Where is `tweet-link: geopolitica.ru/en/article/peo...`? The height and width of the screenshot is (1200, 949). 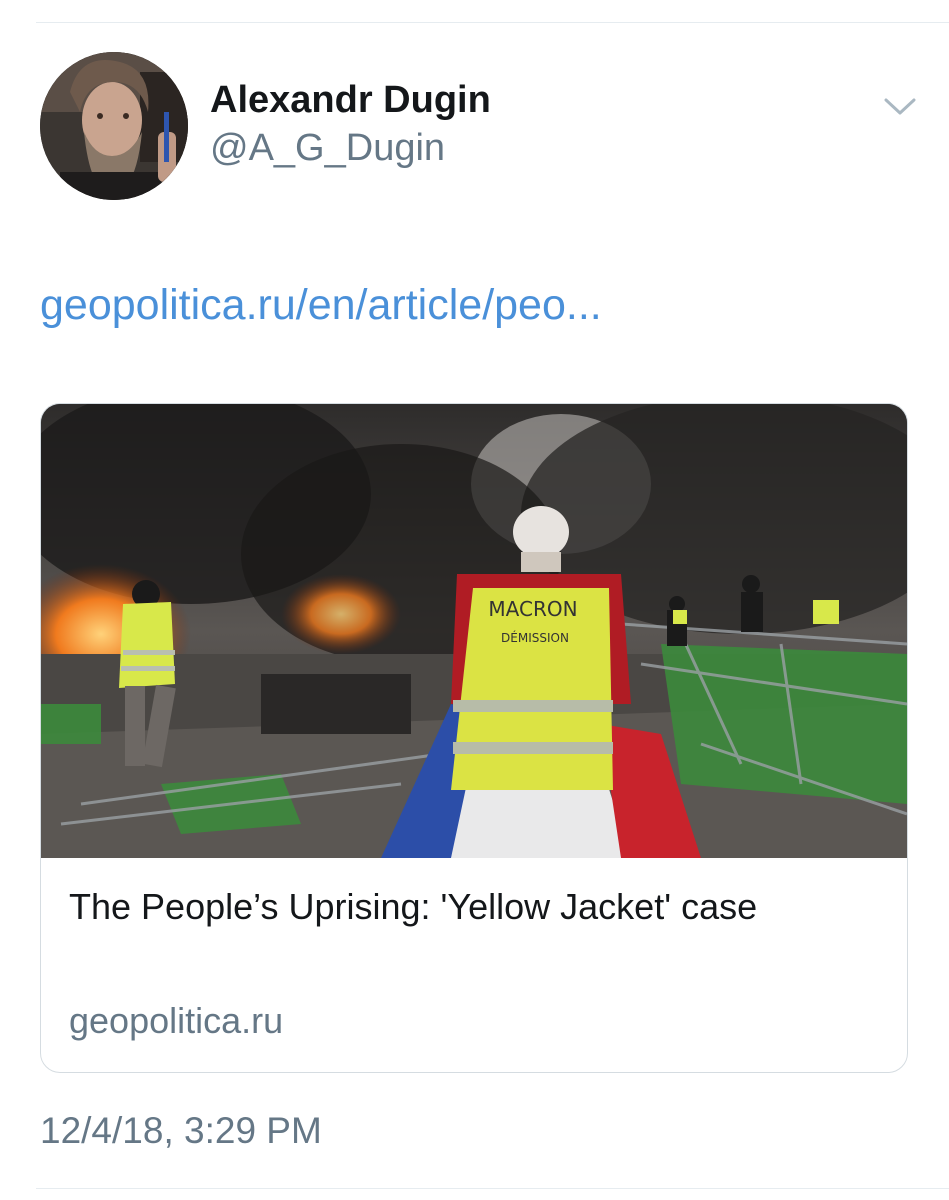
tweet-link: geopolitica.ru/en/article/peo... is located at coordinates (321, 305).